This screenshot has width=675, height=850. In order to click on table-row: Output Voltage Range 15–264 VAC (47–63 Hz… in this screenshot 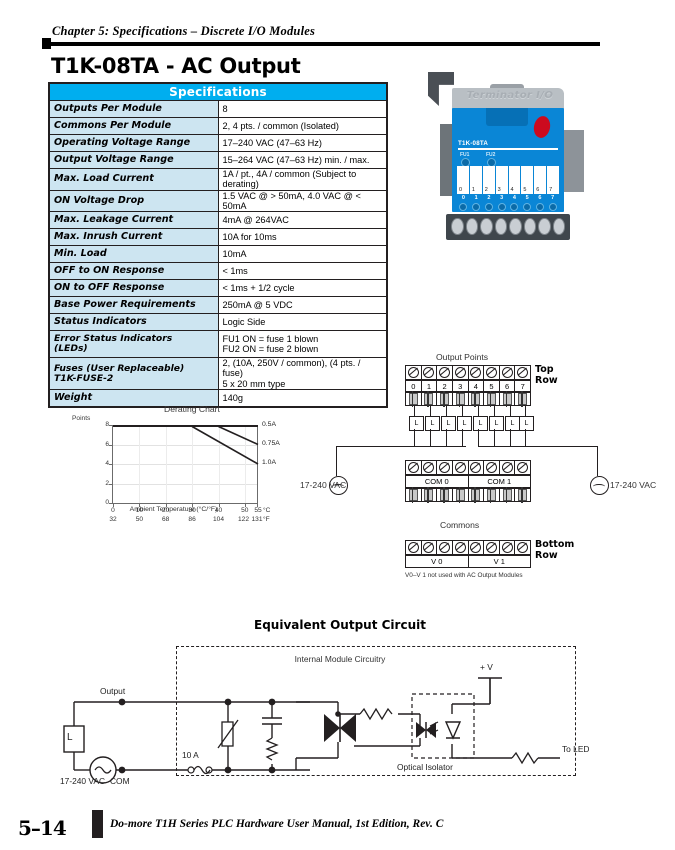, I will do `click(218, 160)`.